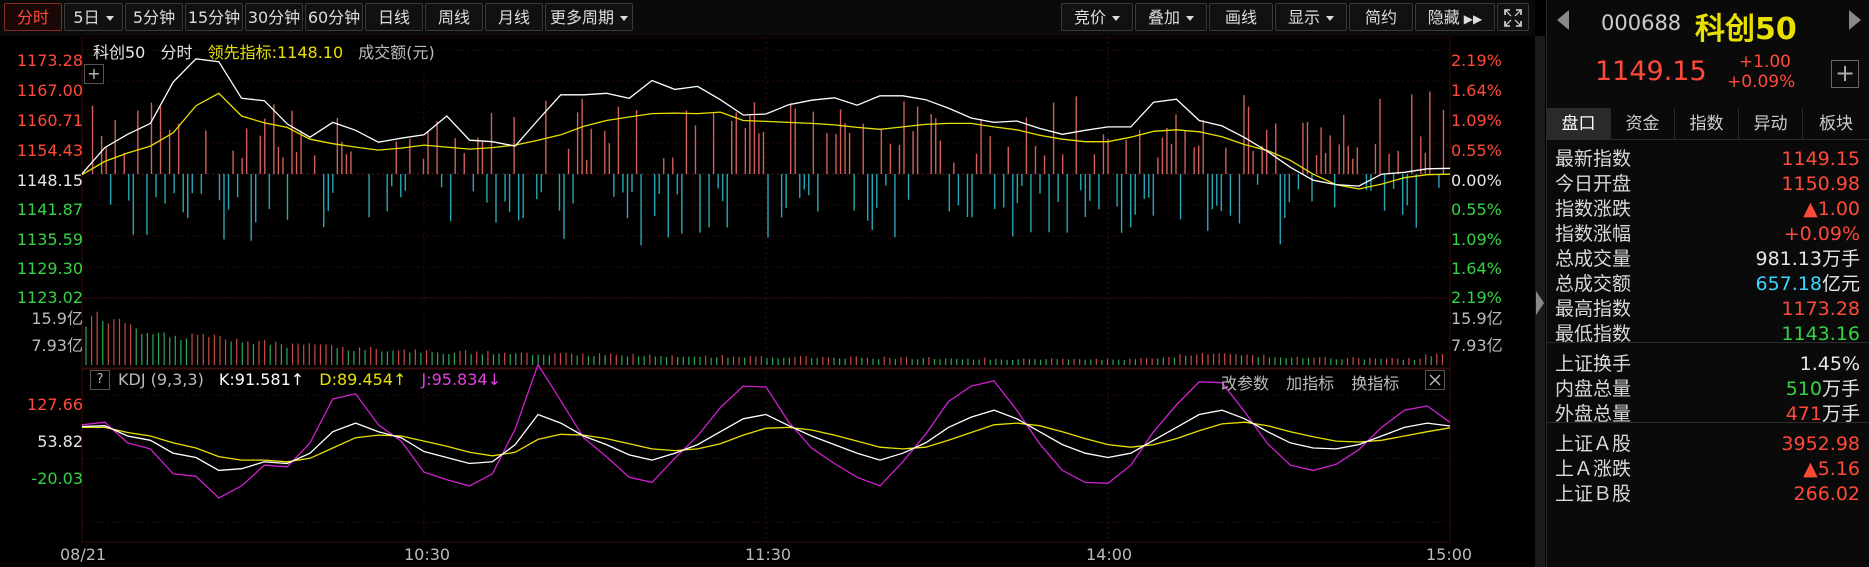 The image size is (1869, 567). What do you see at coordinates (1241, 17) in the screenshot?
I see `draw-line-button: 画线` at bounding box center [1241, 17].